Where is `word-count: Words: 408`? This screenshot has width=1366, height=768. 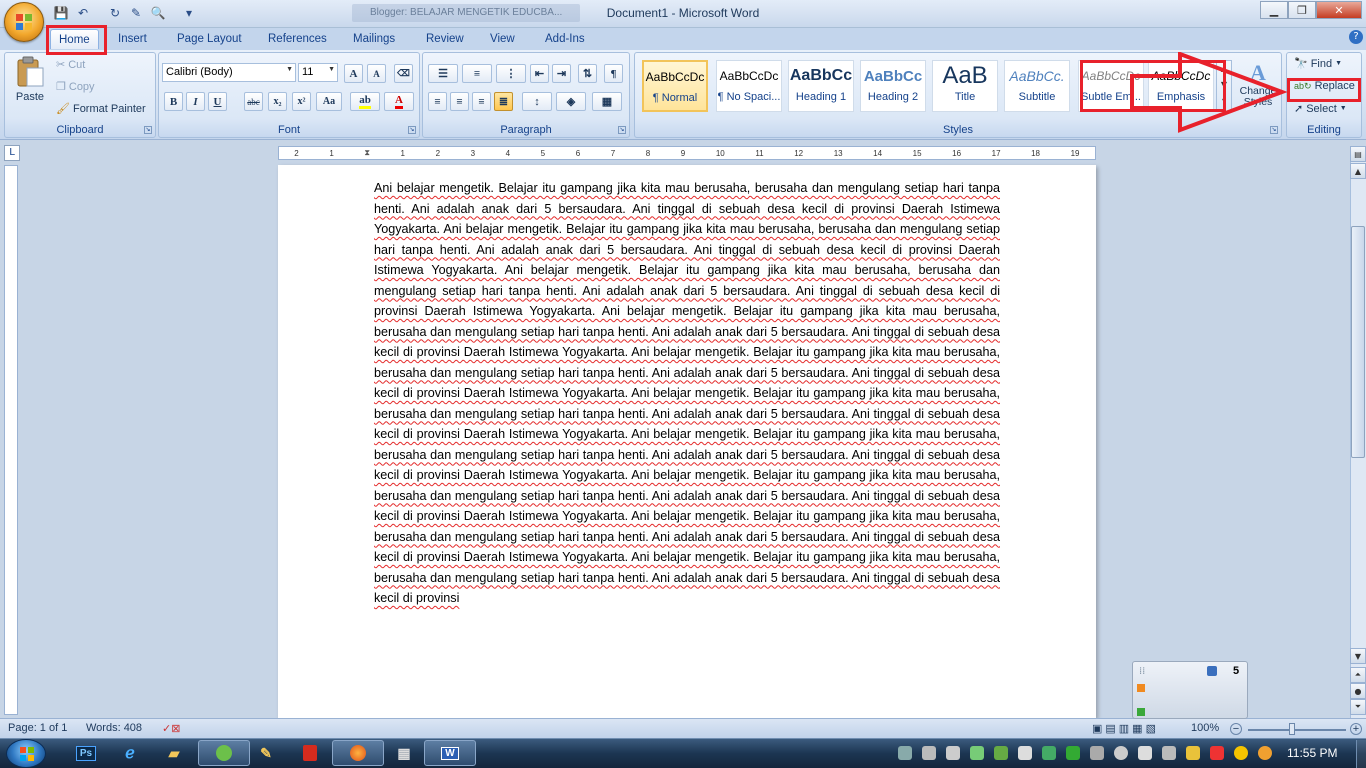
word-count: Words: 408 is located at coordinates (114, 728).